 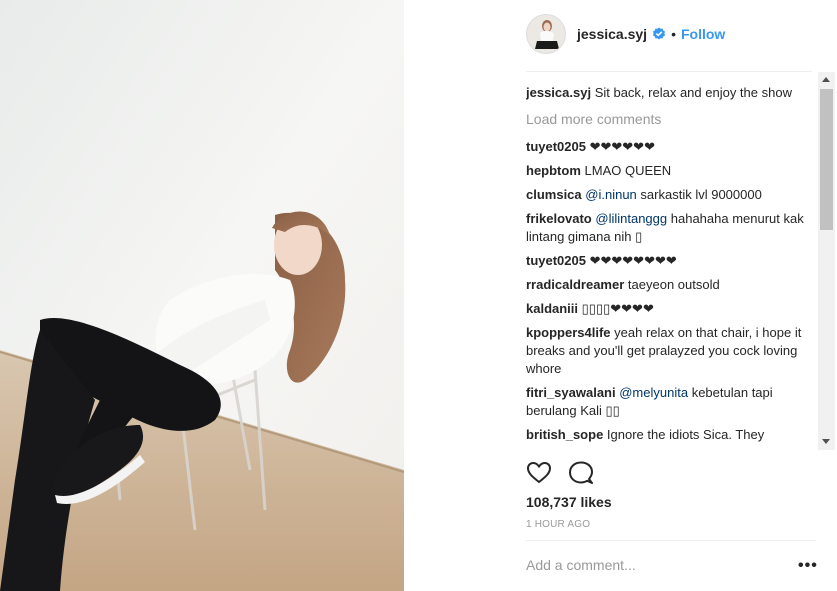 What do you see at coordinates (685, 434) in the screenshot?
I see `comment-text: Ignore the idiots Sica. They` at bounding box center [685, 434].